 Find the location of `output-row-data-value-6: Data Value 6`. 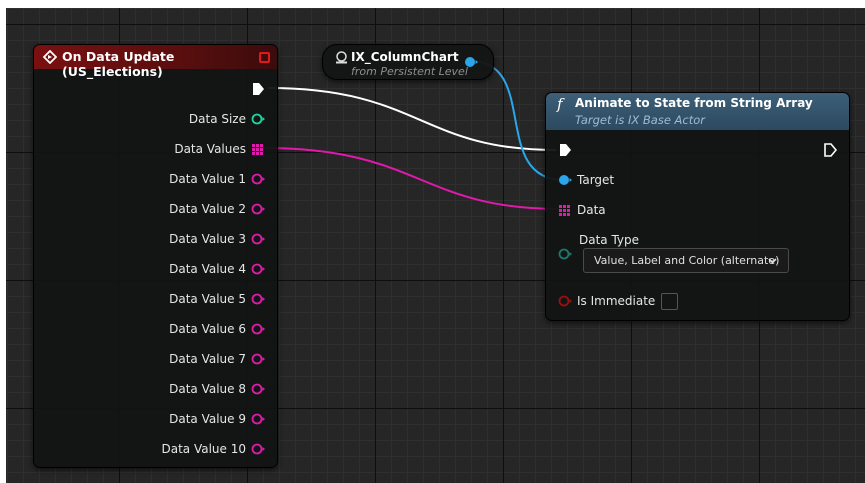

output-row-data-value-6: Data Value 6 is located at coordinates (217, 329).